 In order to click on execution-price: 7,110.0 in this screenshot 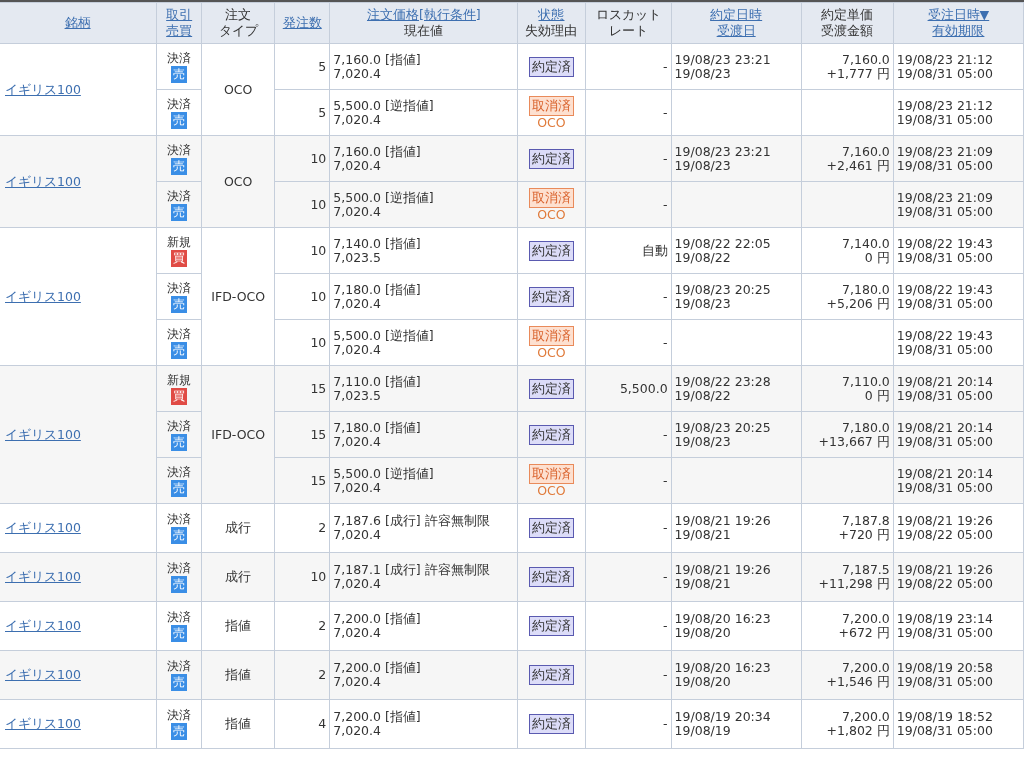, I will do `click(866, 381)`.